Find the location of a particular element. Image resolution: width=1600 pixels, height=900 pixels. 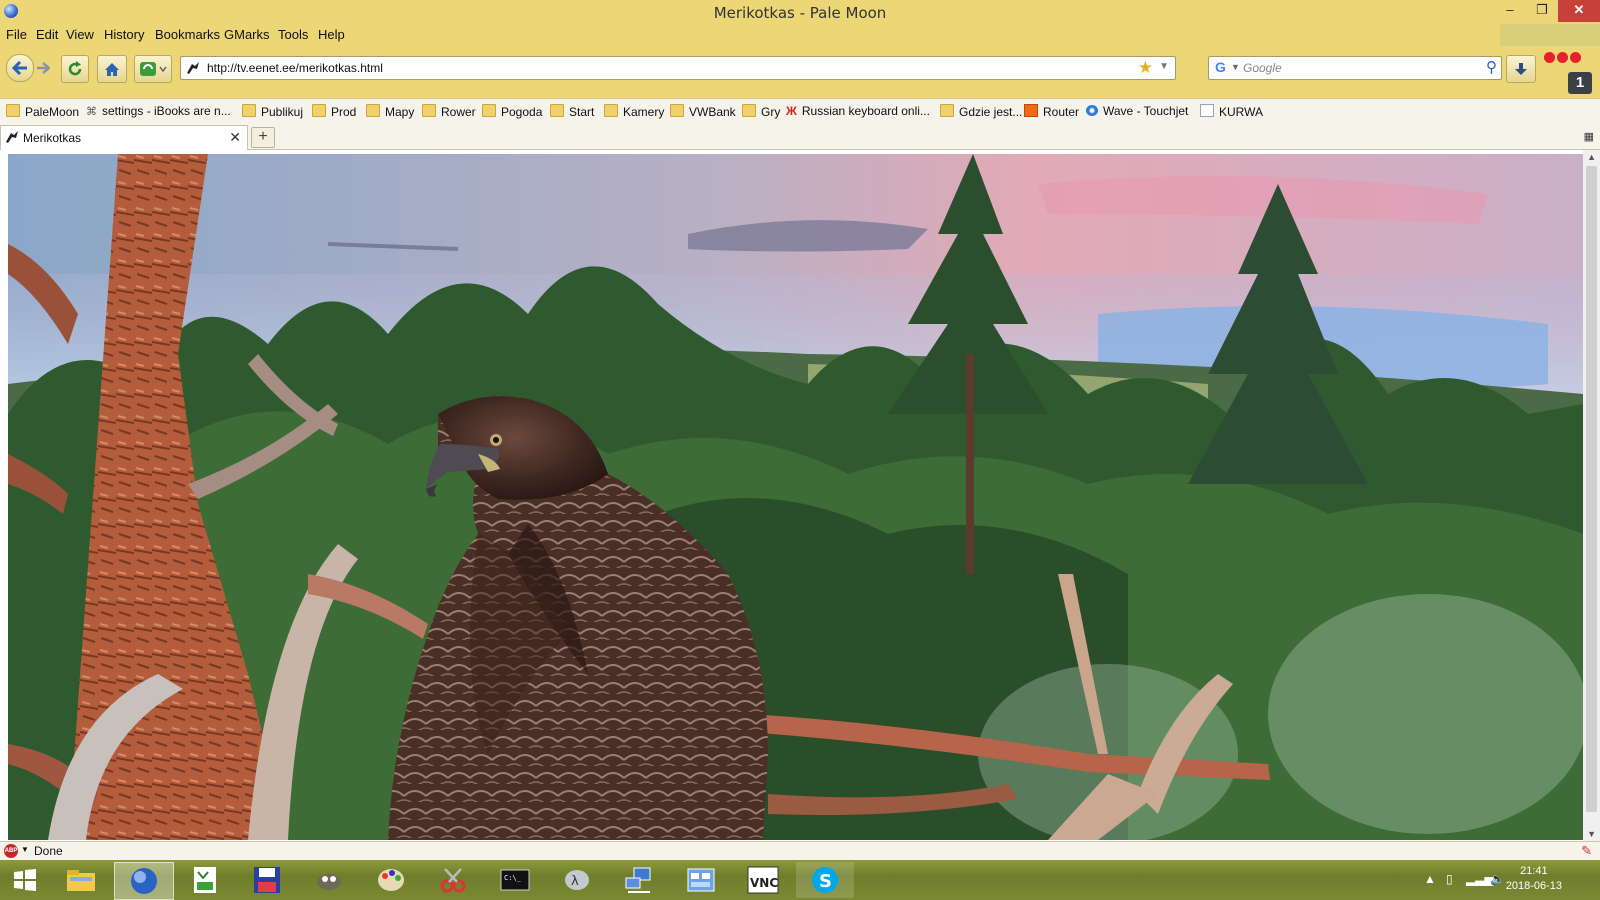

restore-button: ❐ is located at coordinates (1542, 11).